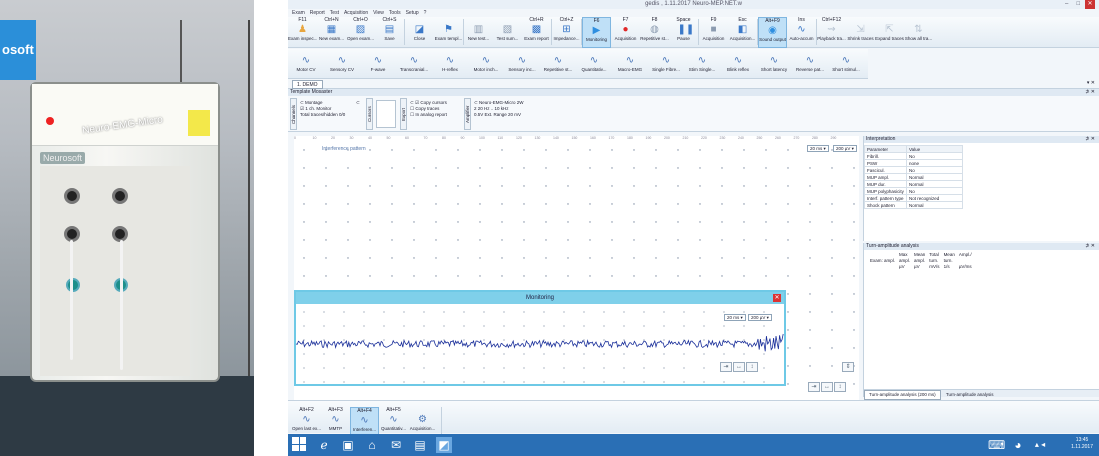  What do you see at coordinates (317, 13) in the screenshot?
I see `menu-item-1: Report` at bounding box center [317, 13].